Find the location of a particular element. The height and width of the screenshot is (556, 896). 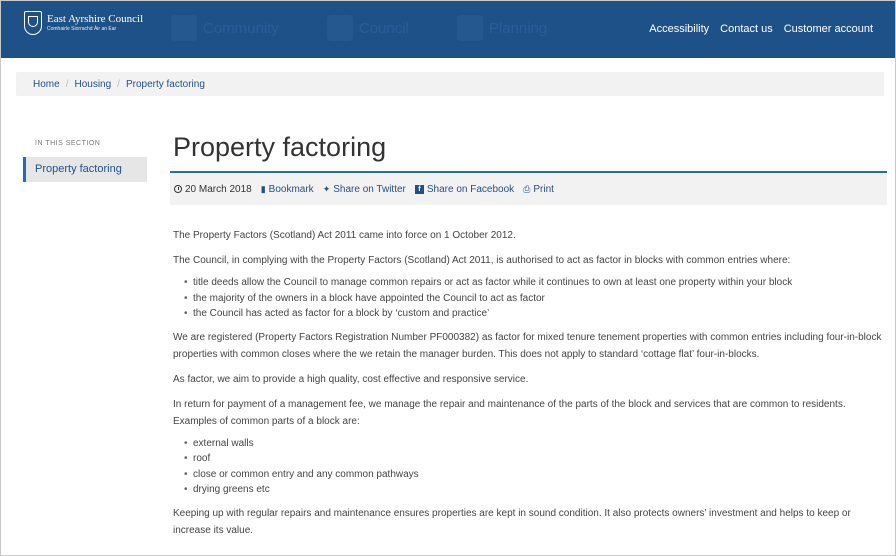

bookmark-link: Bookmark is located at coordinates (291, 189).